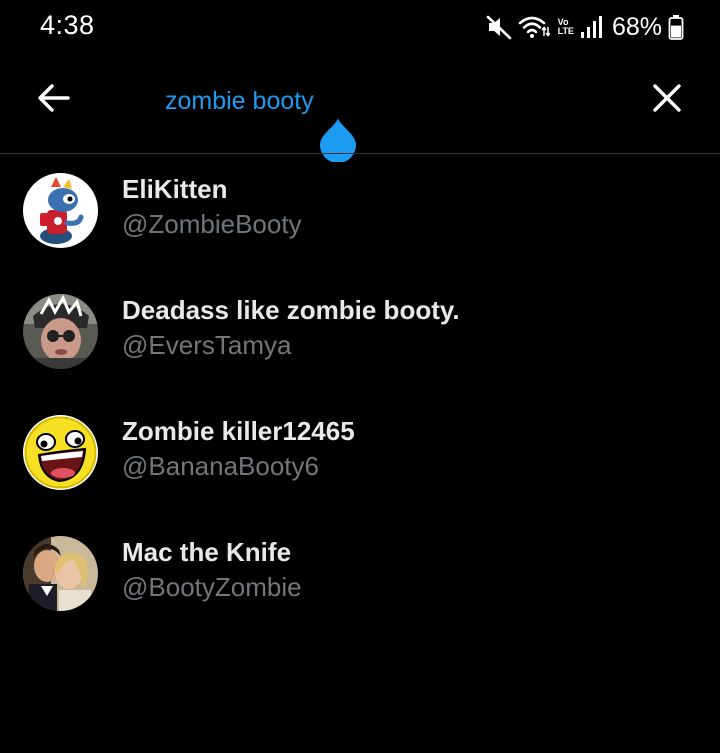 The image size is (720, 753). What do you see at coordinates (220, 466) in the screenshot?
I see `user-handle: @BananaBooty6` at bounding box center [220, 466].